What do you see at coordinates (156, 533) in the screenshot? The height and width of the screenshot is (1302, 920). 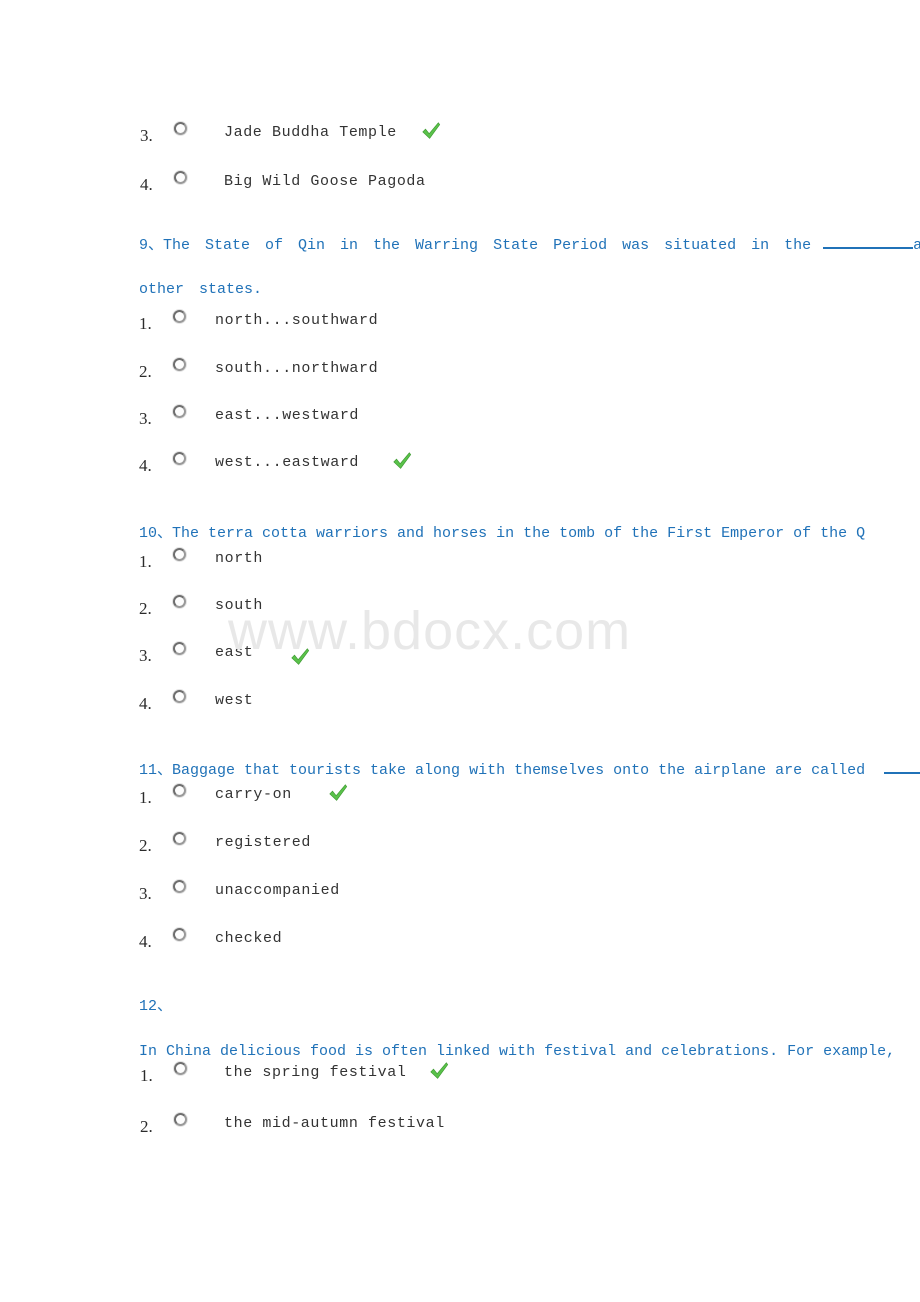 I see `question-number: 10、` at bounding box center [156, 533].